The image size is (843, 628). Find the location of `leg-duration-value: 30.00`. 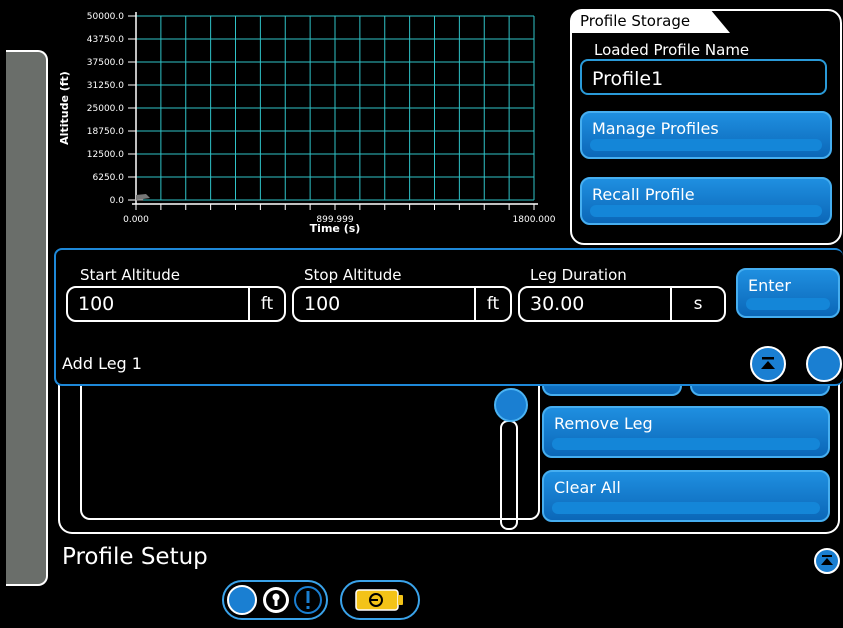

leg-duration-value: 30.00 is located at coordinates (557, 304).